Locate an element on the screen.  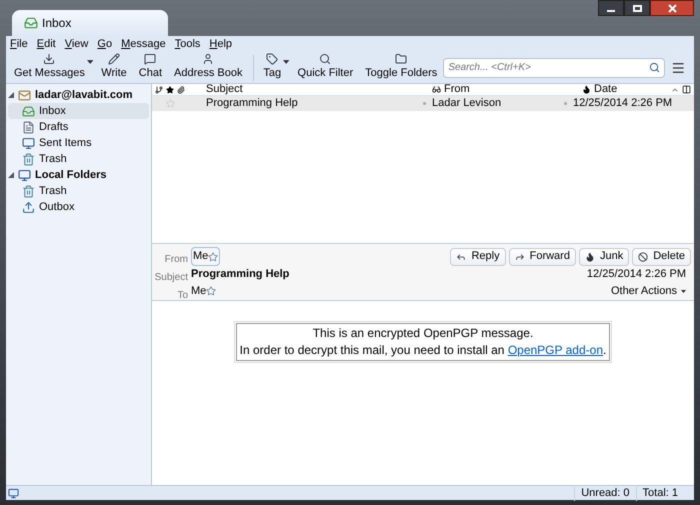
search-icon is located at coordinates (654, 67).